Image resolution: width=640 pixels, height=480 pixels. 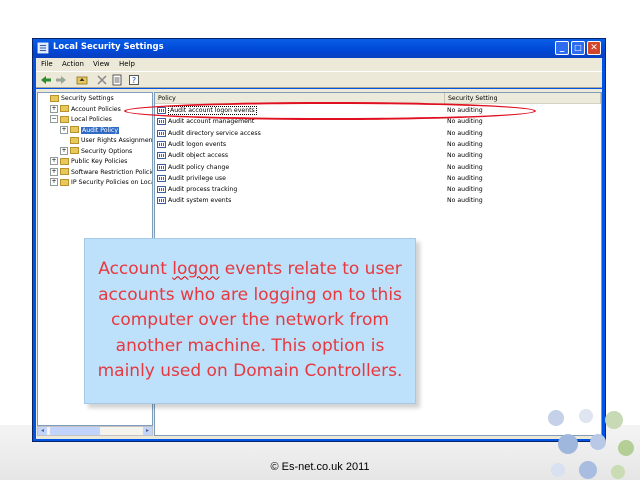 What do you see at coordinates (300, 98) in the screenshot?
I see `column-header-policy: Policy` at bounding box center [300, 98].